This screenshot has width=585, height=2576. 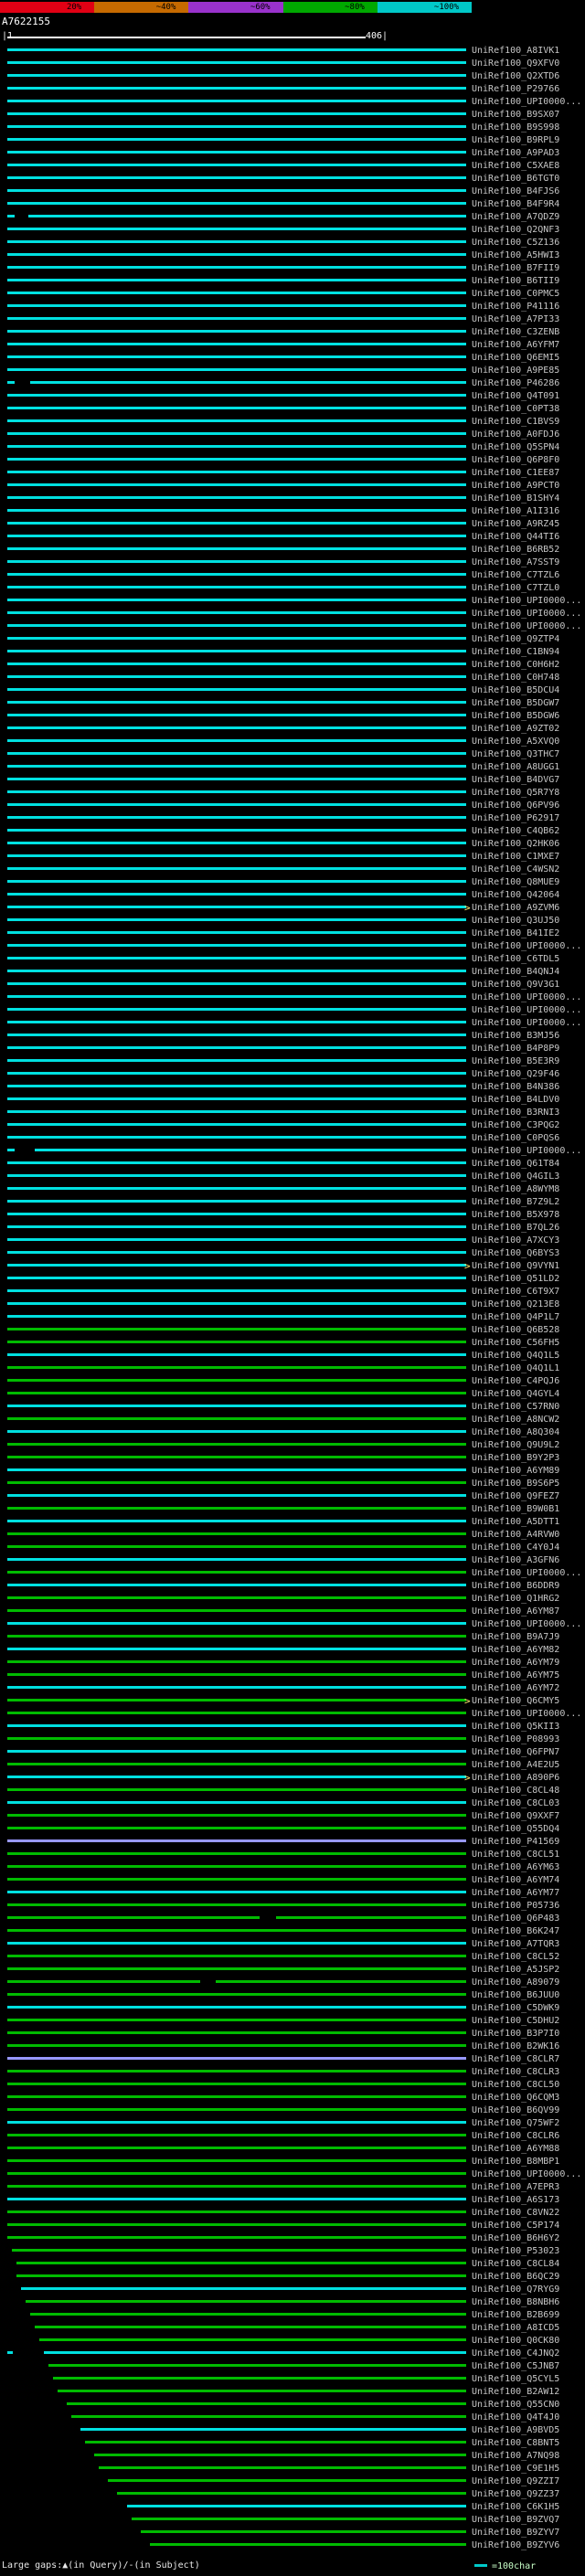 I want to click on hit-label: UniRef100_Q9ZZI7, so click(x=515, y=2481).